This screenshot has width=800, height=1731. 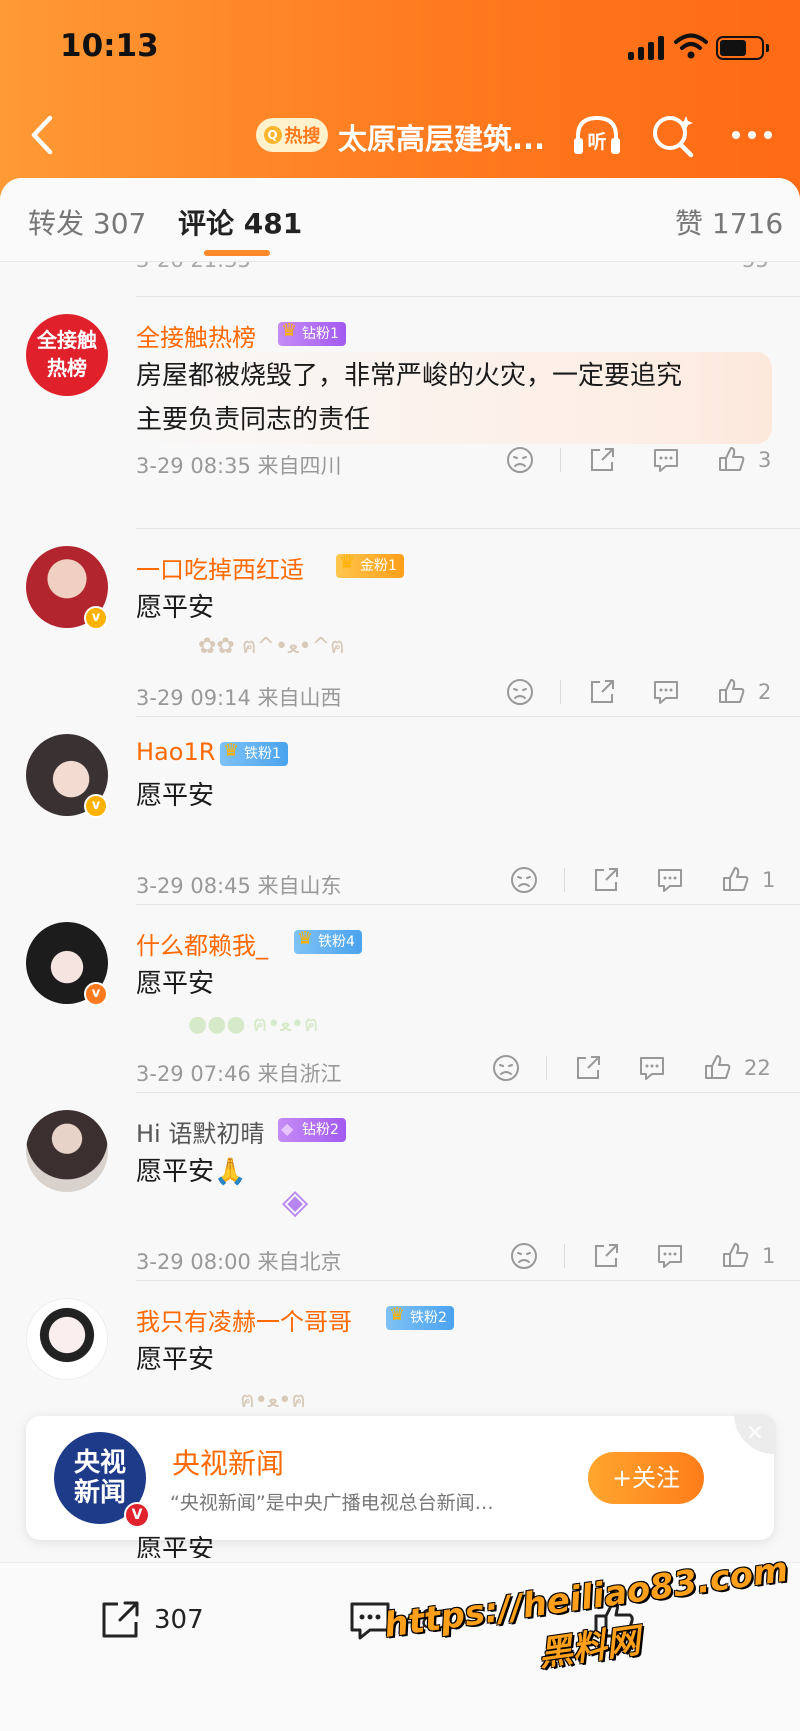 What do you see at coordinates (193, 267) in the screenshot?
I see `previous-comment-time: 3-26 21:35` at bounding box center [193, 267].